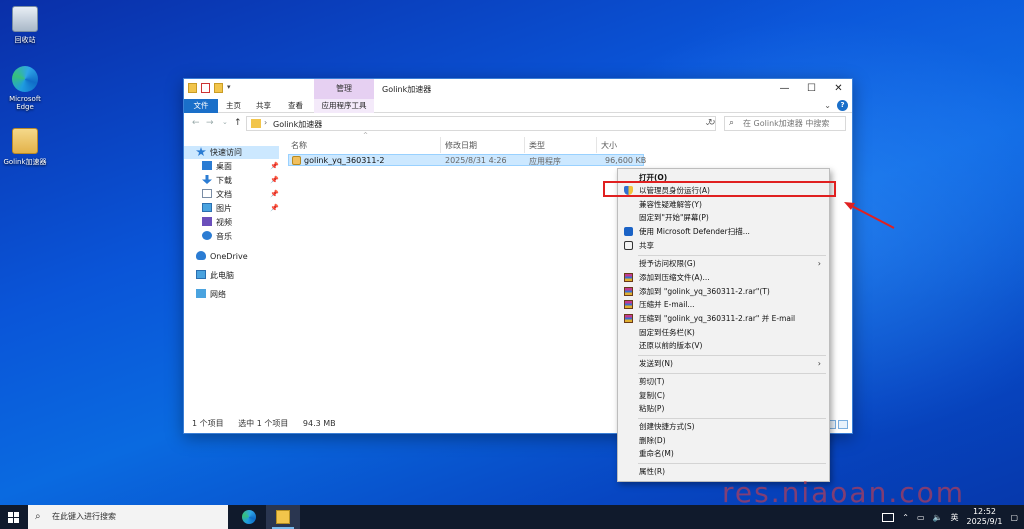 This screenshot has height=529, width=1024. What do you see at coordinates (25, 25) in the screenshot?
I see `desktop-icon-recycle-bin: 回收站` at bounding box center [25, 25].